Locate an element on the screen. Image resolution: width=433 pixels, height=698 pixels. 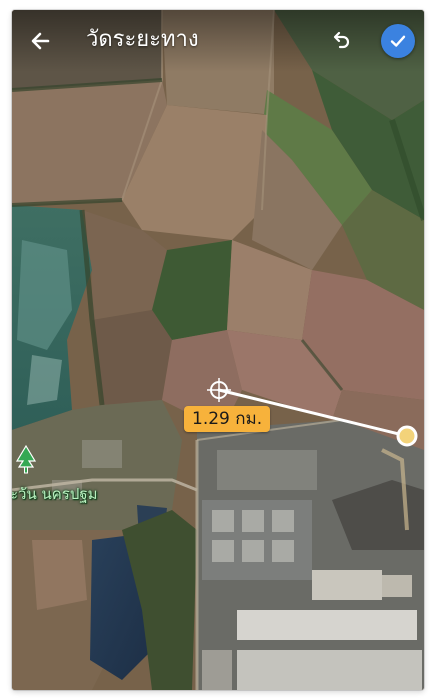
place-marker is located at coordinates (26, 460).